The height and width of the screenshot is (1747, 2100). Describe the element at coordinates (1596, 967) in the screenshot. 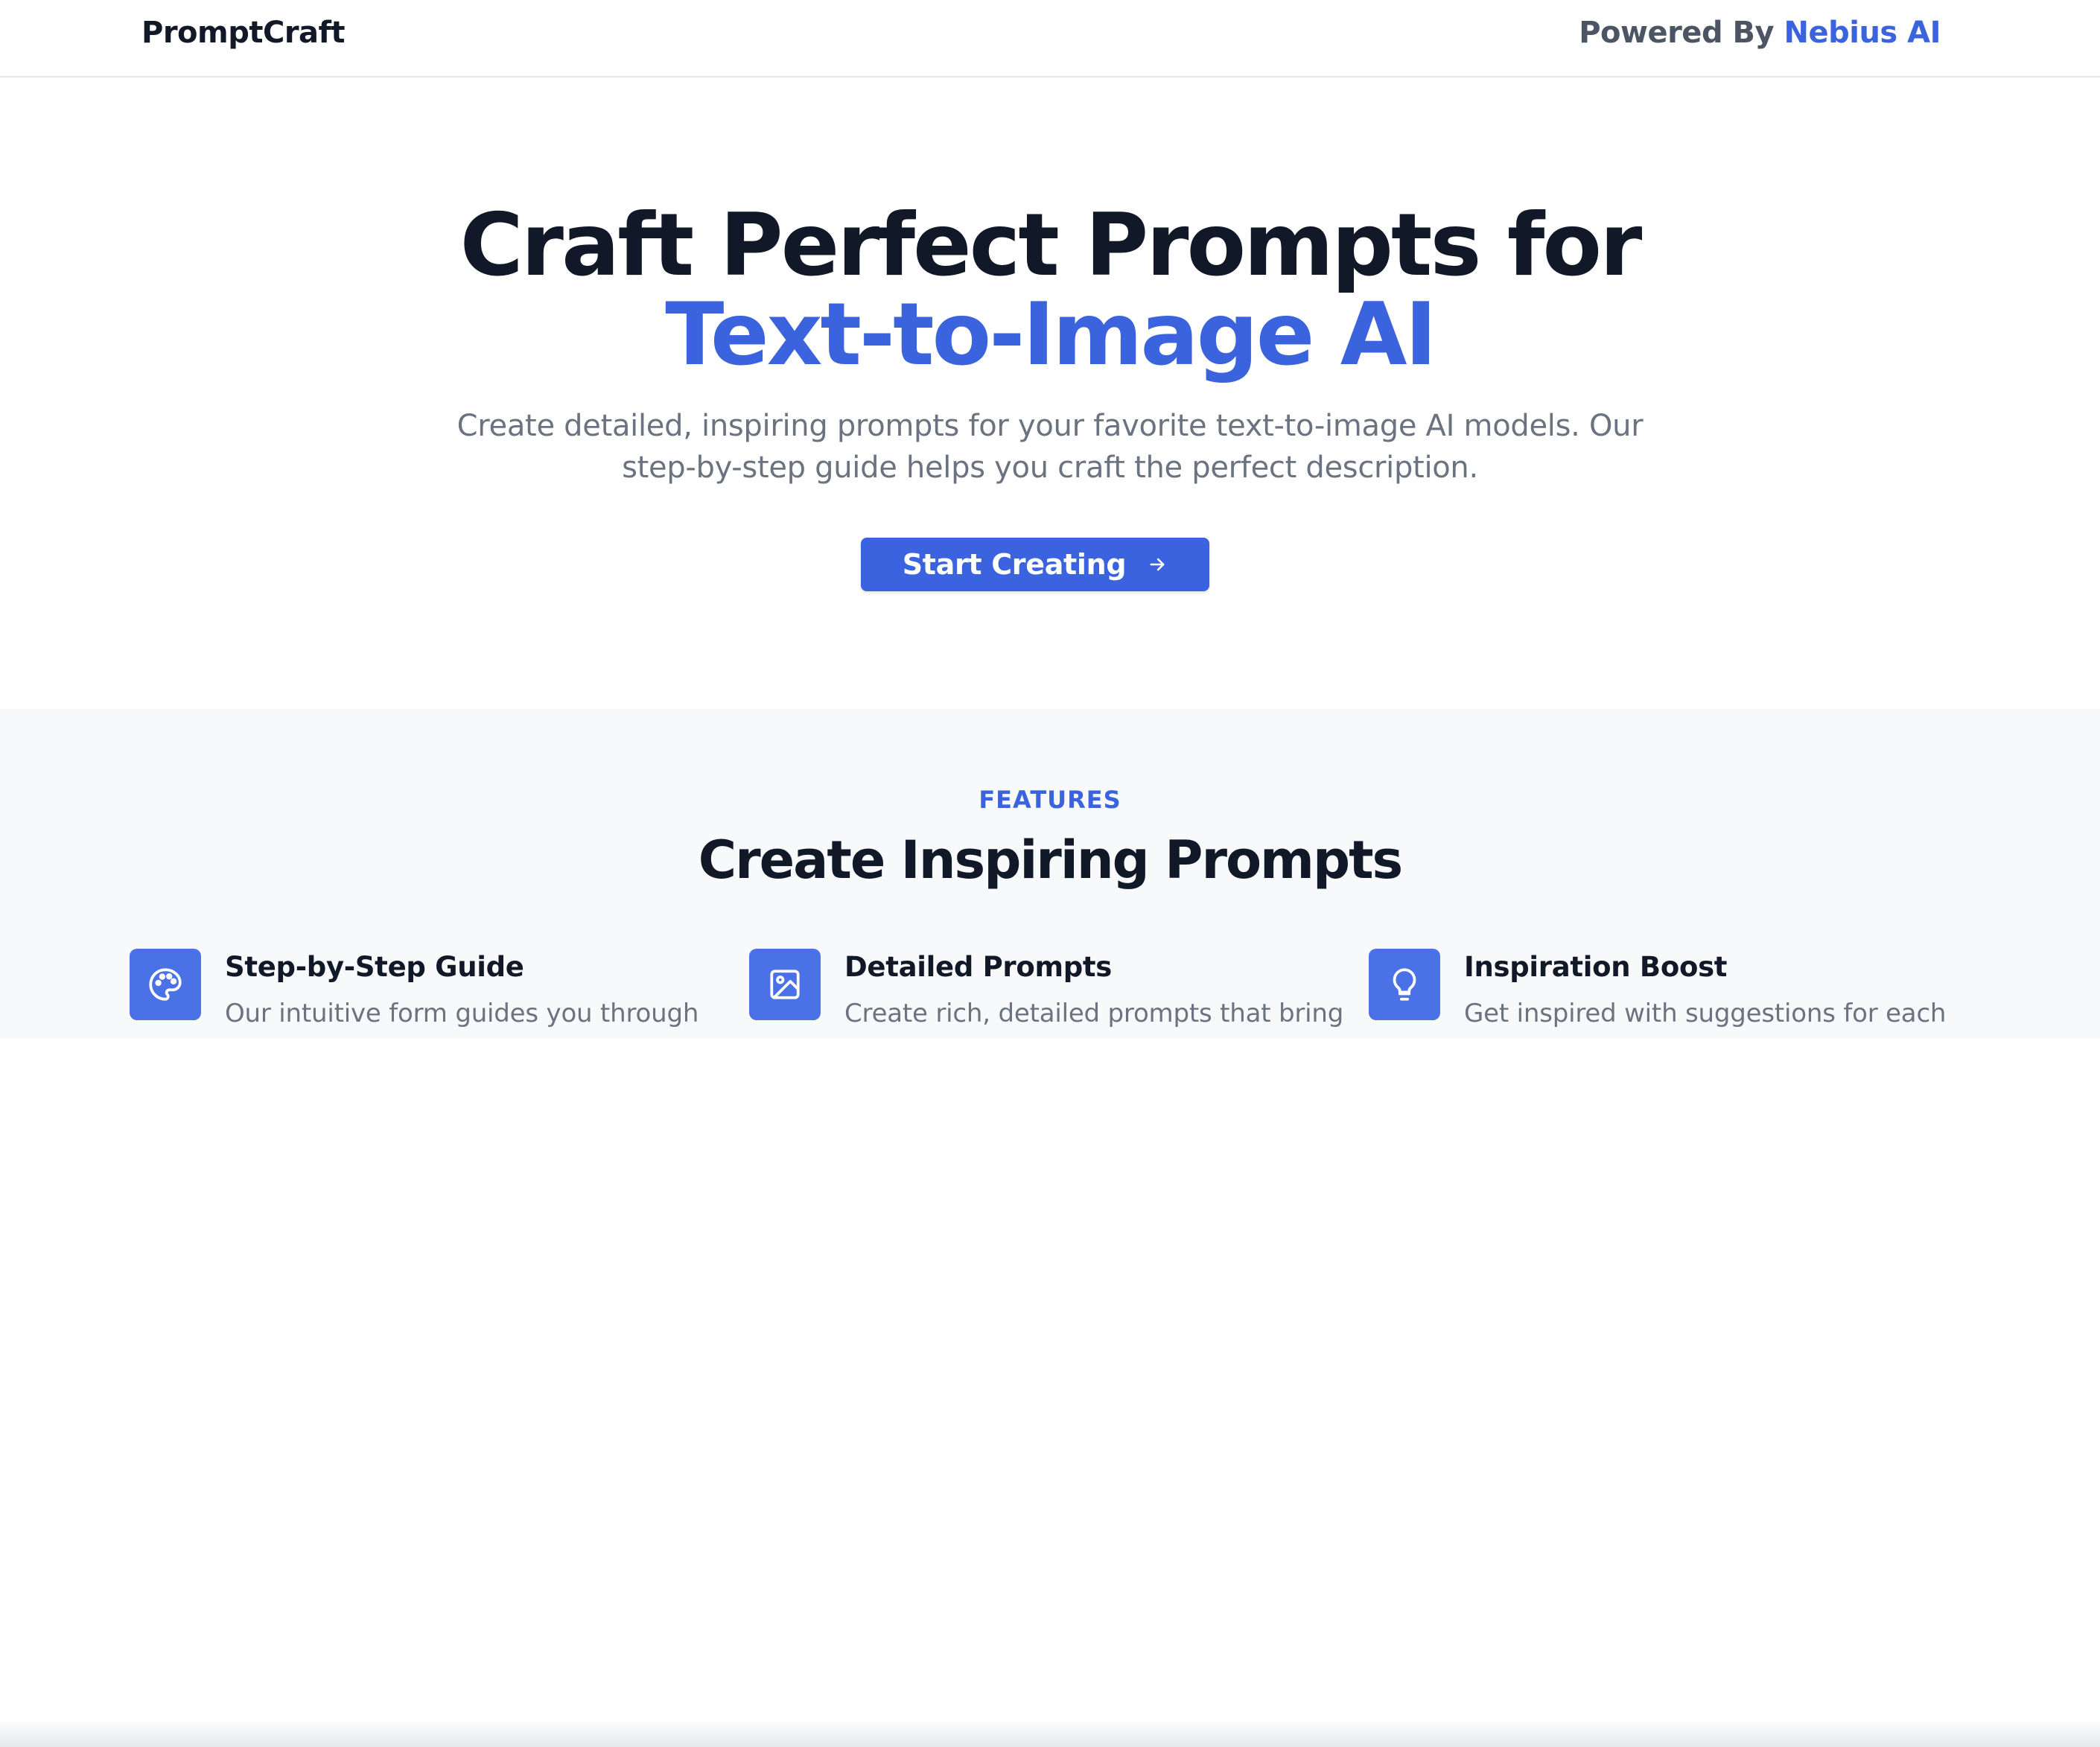

I see `feature-title: Inspiration Boost` at that location.